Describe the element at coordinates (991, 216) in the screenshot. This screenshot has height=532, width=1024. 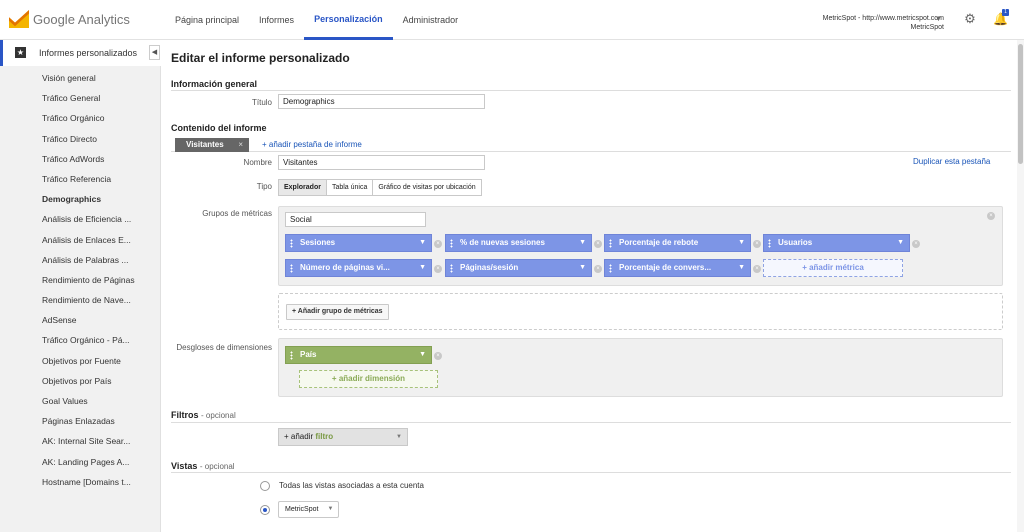
I see `remove-metric-group-icon: ×` at that location.